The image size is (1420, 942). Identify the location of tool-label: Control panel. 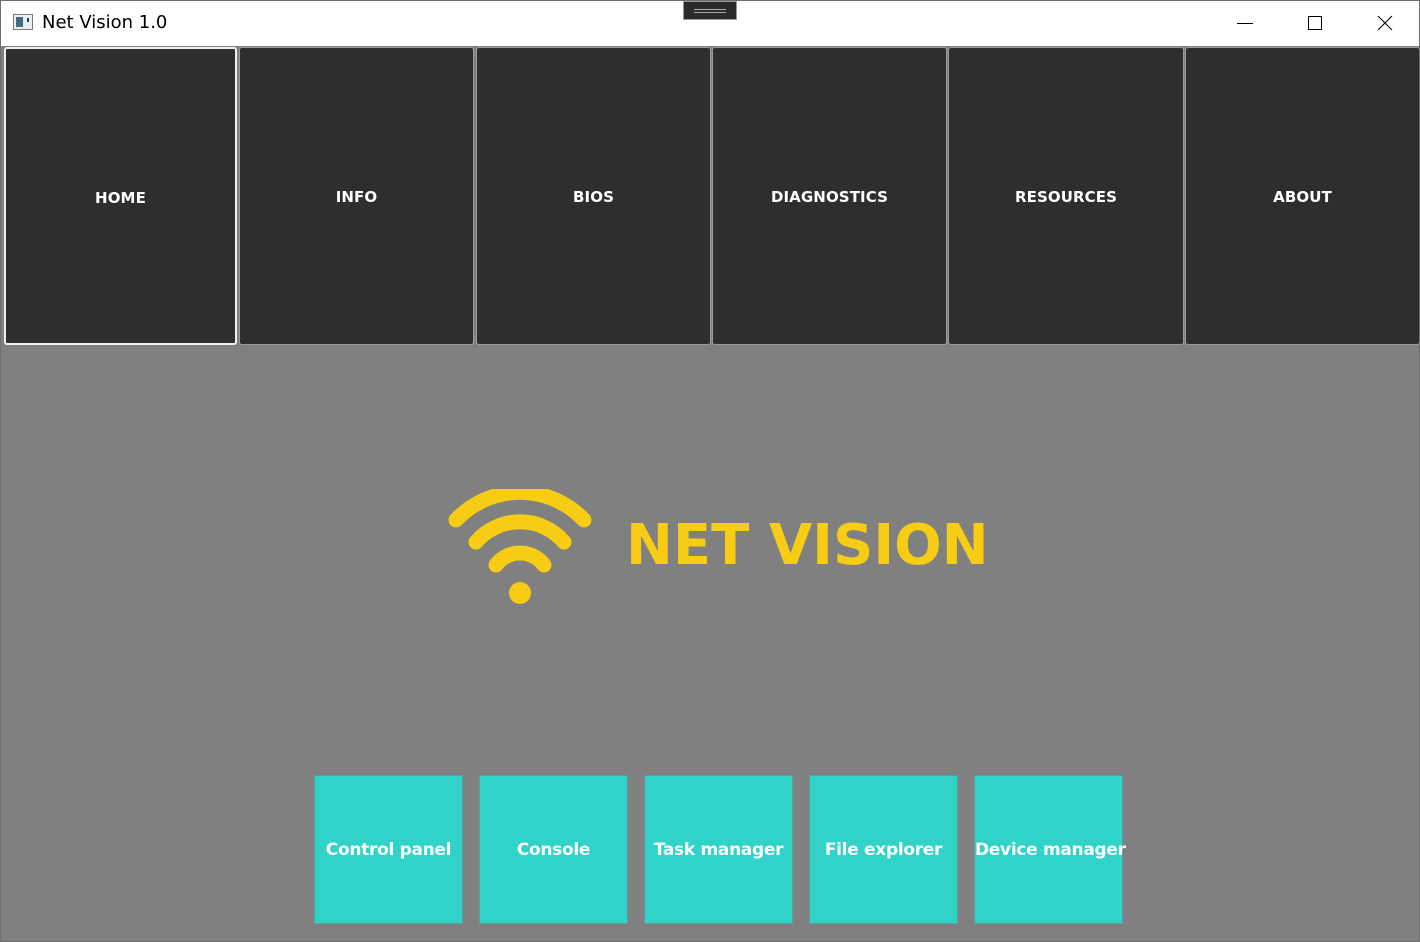
(388, 850).